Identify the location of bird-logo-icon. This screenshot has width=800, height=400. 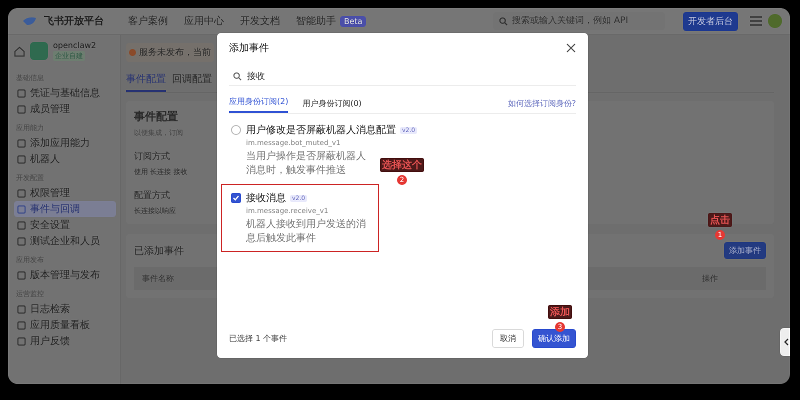
(30, 21).